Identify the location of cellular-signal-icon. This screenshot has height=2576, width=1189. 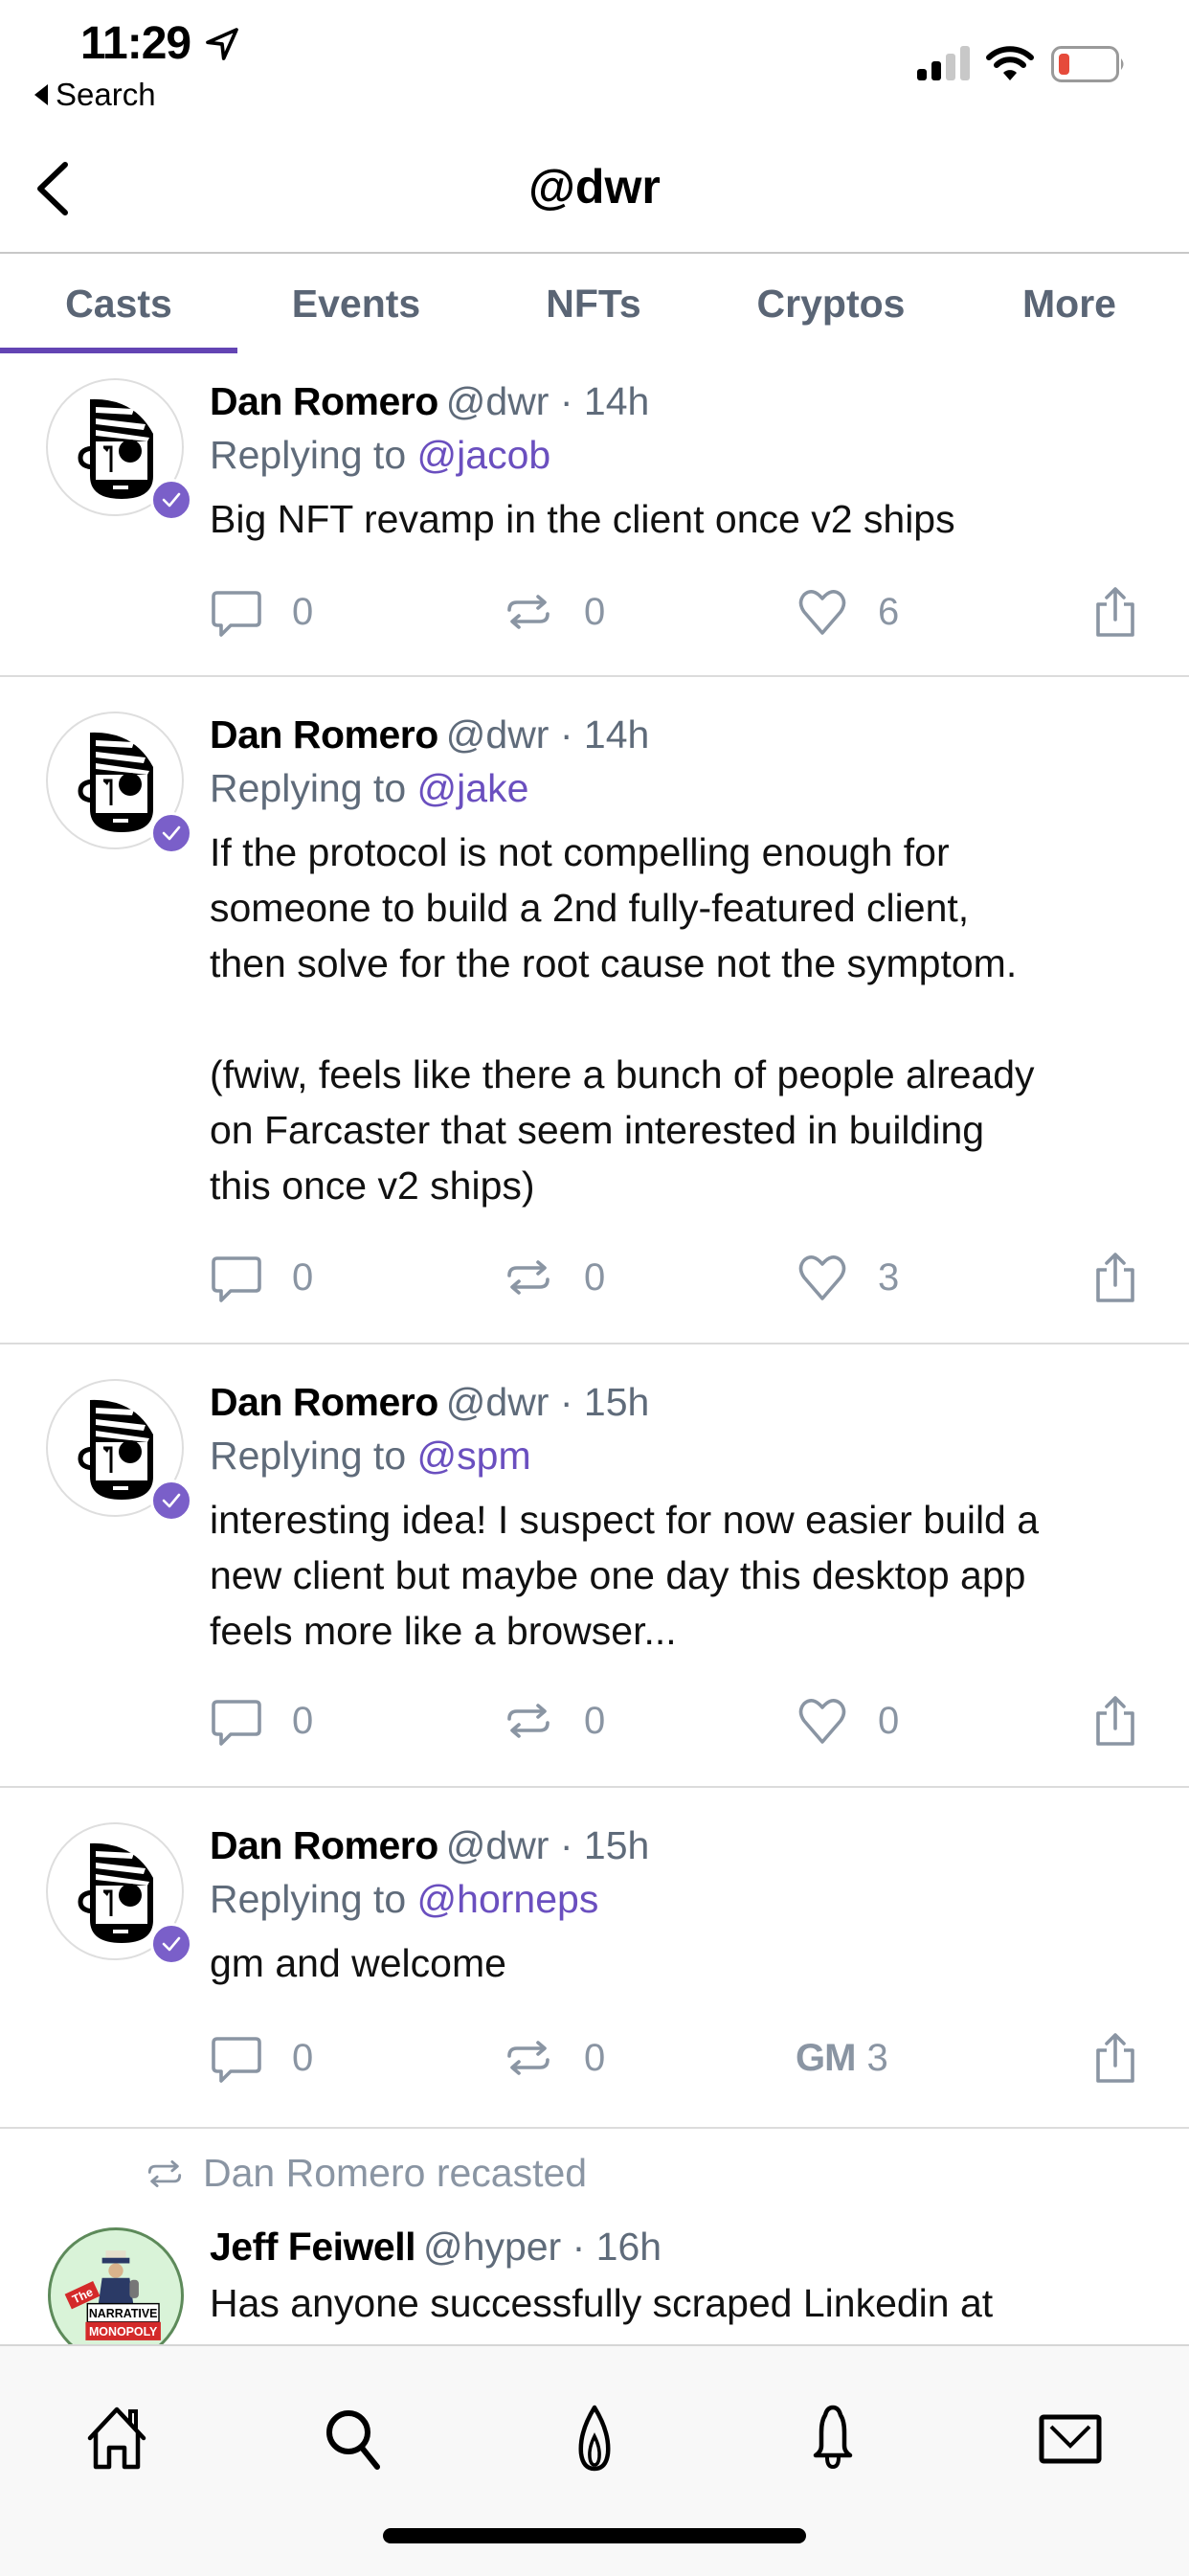
(943, 63).